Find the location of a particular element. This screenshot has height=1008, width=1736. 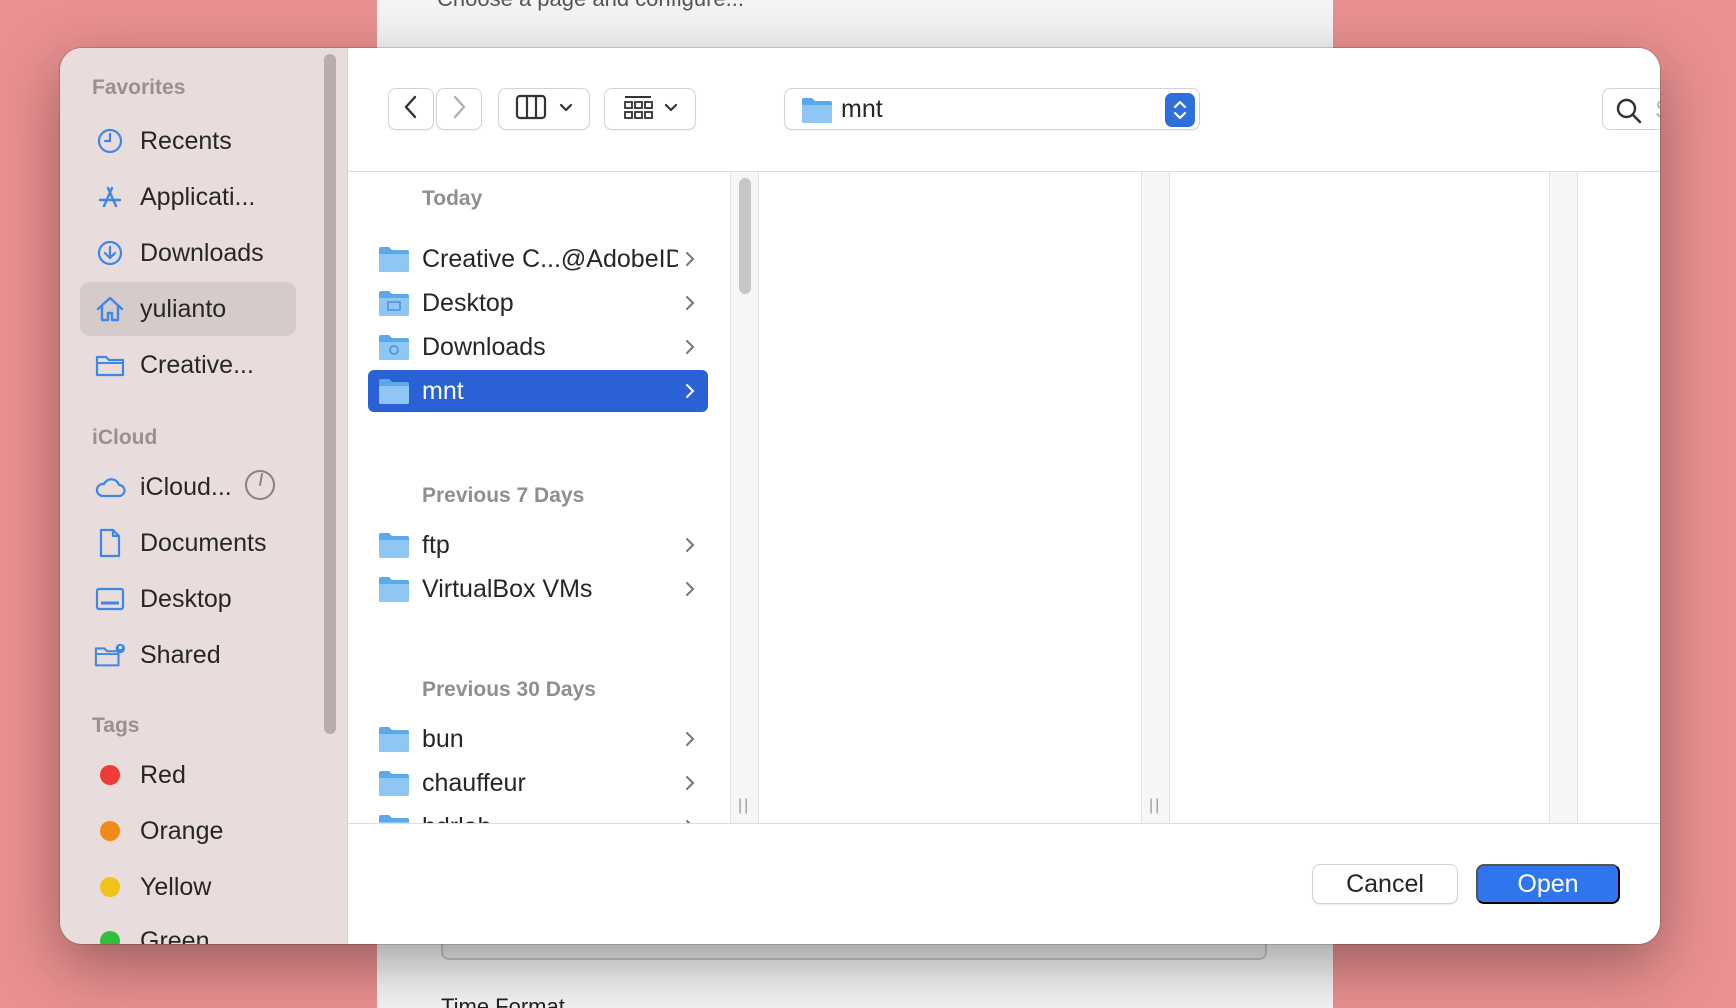

view-mode-button is located at coordinates (544, 109).